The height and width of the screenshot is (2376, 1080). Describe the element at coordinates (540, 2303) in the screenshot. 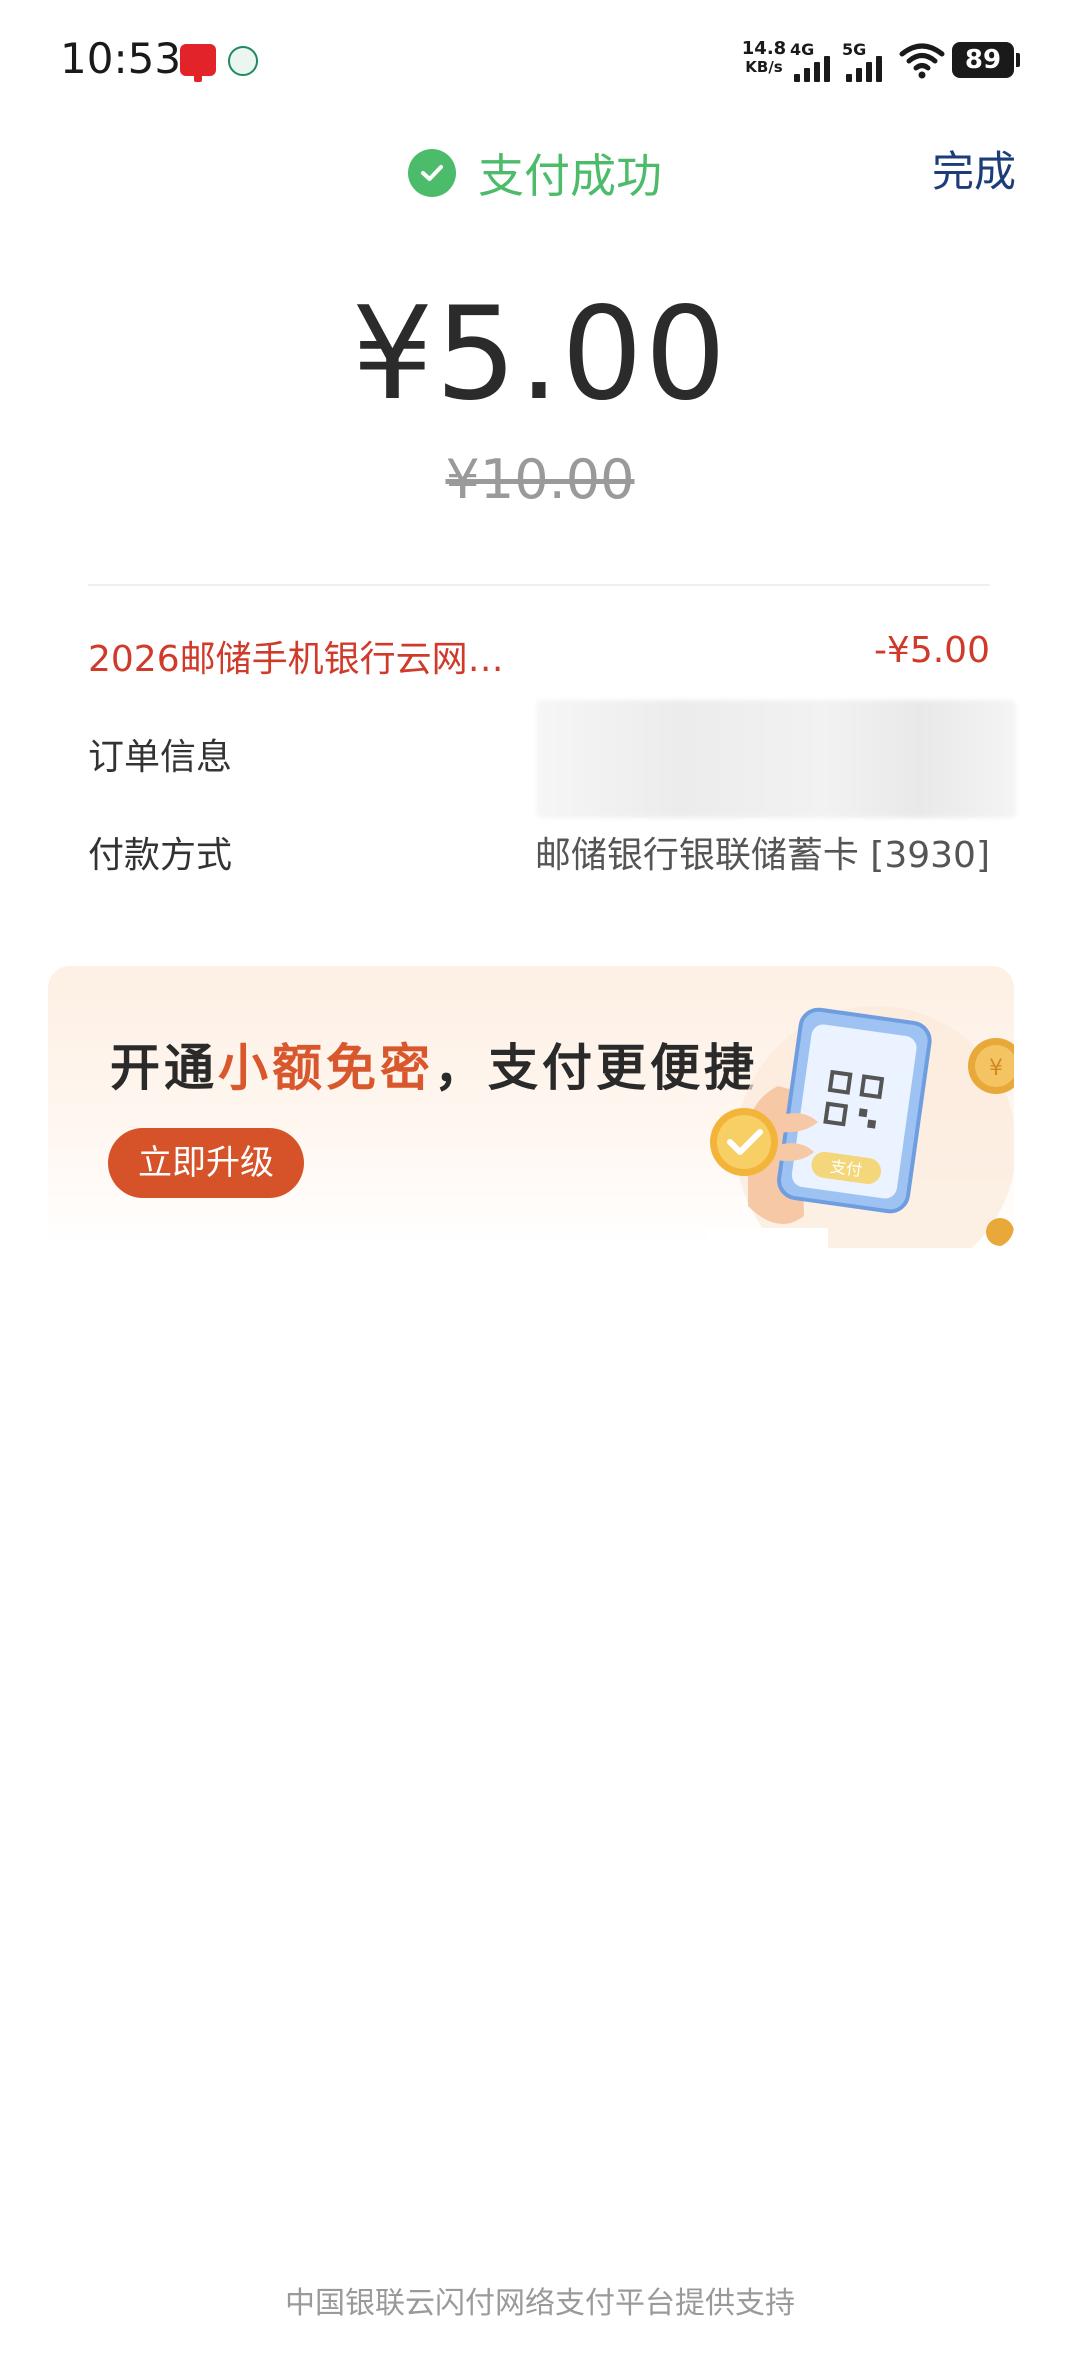

I see `footer-support-text: 中国银联云闪付网络支付平台提供支持` at that location.